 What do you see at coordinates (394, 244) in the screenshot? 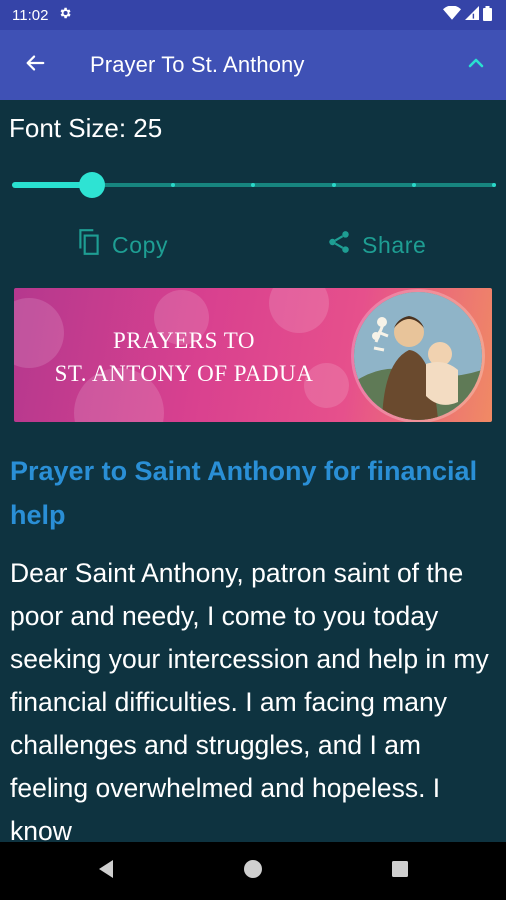
I see `share-label: Share` at bounding box center [394, 244].